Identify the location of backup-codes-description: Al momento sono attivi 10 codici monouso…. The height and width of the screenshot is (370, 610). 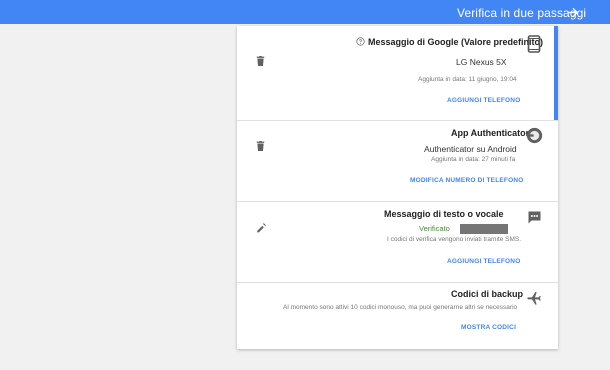
(400, 307).